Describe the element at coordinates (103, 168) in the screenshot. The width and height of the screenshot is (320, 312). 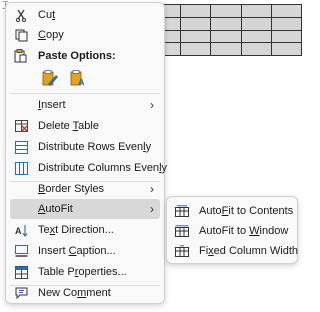
I see `distribute-columns-label: Distribute Columns Evenly` at that location.